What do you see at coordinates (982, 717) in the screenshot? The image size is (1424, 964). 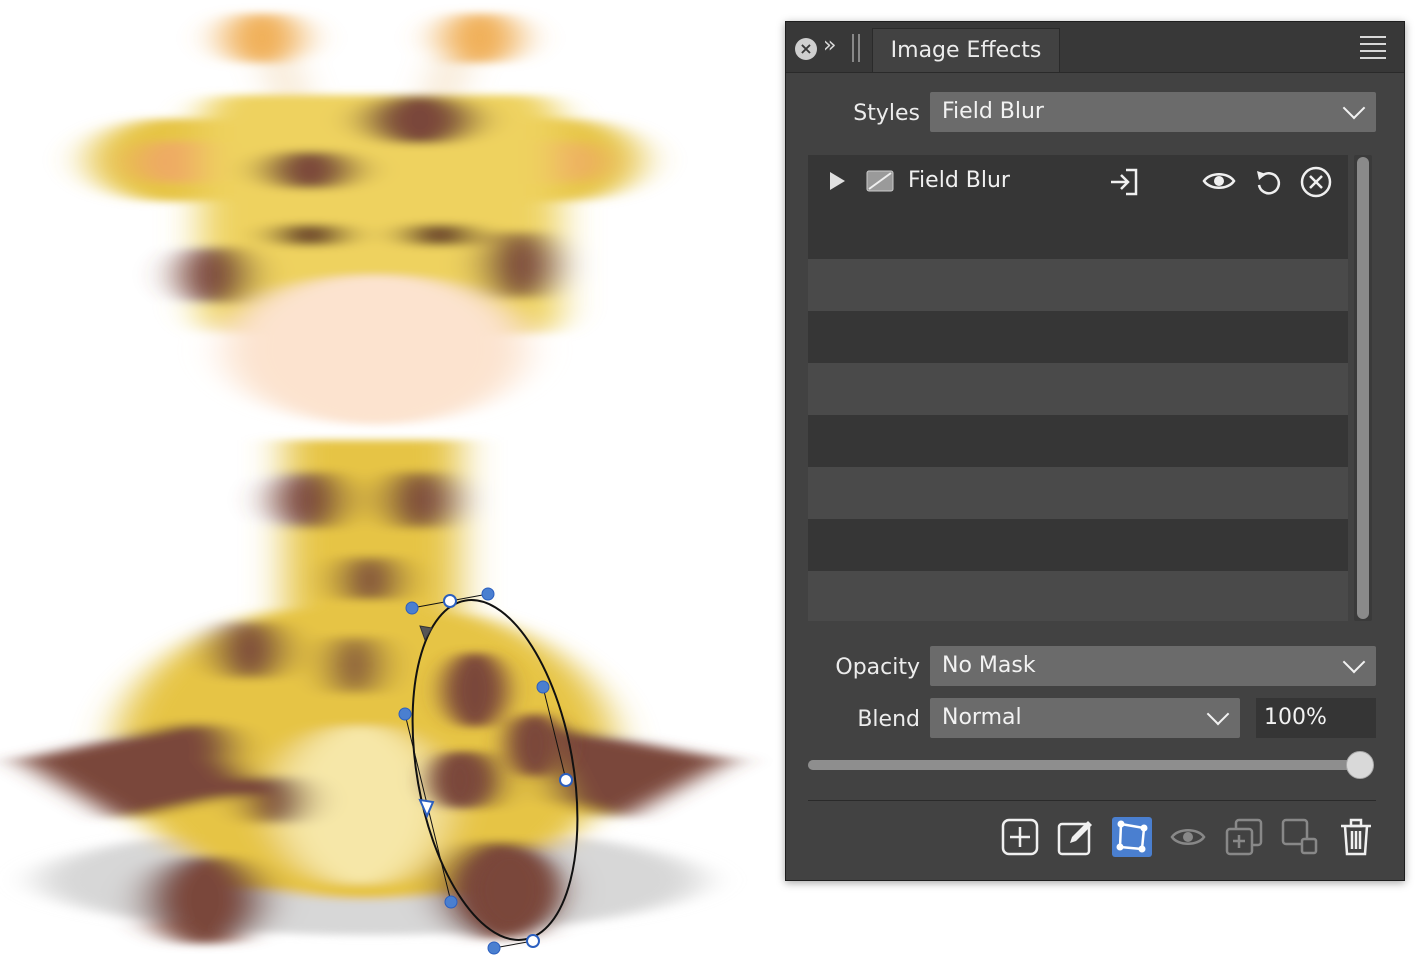 I see `blend-mode-value: Normal` at bounding box center [982, 717].